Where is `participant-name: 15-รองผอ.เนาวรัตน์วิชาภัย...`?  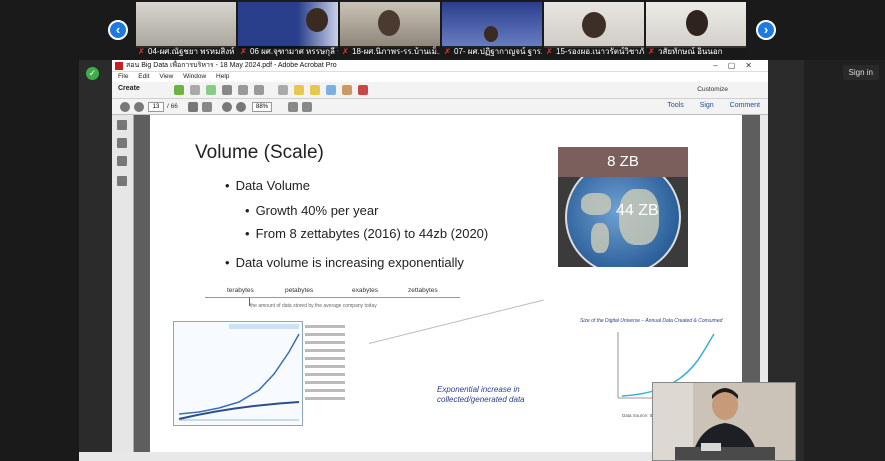 participant-name: 15-รองผอ.เนาวรัตน์วิชาภัย... is located at coordinates (594, 52).